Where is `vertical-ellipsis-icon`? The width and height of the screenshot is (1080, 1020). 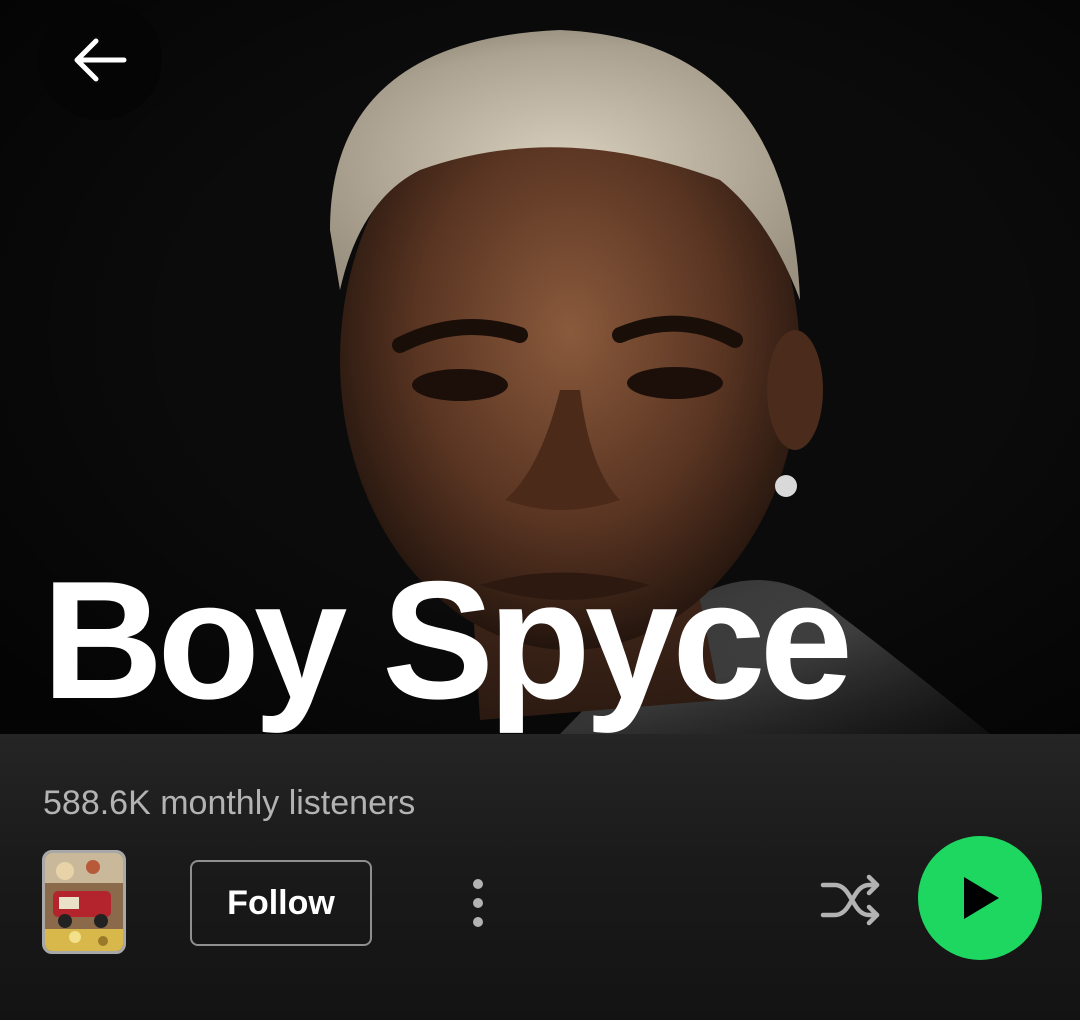
vertical-ellipsis-icon is located at coordinates (478, 903).